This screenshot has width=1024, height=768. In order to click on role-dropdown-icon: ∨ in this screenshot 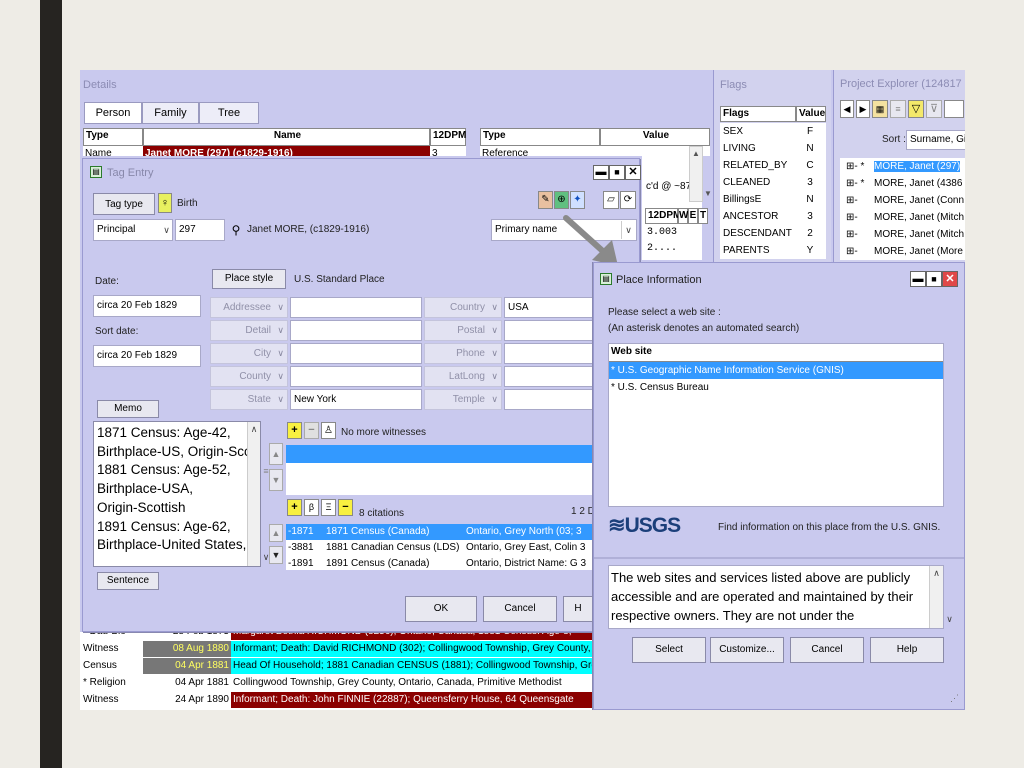, I will do `click(166, 230)`.